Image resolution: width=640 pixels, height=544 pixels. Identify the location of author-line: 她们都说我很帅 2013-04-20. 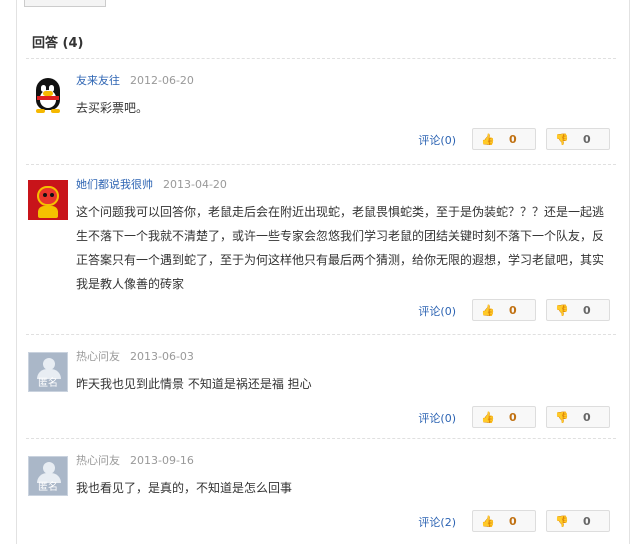
(151, 184).